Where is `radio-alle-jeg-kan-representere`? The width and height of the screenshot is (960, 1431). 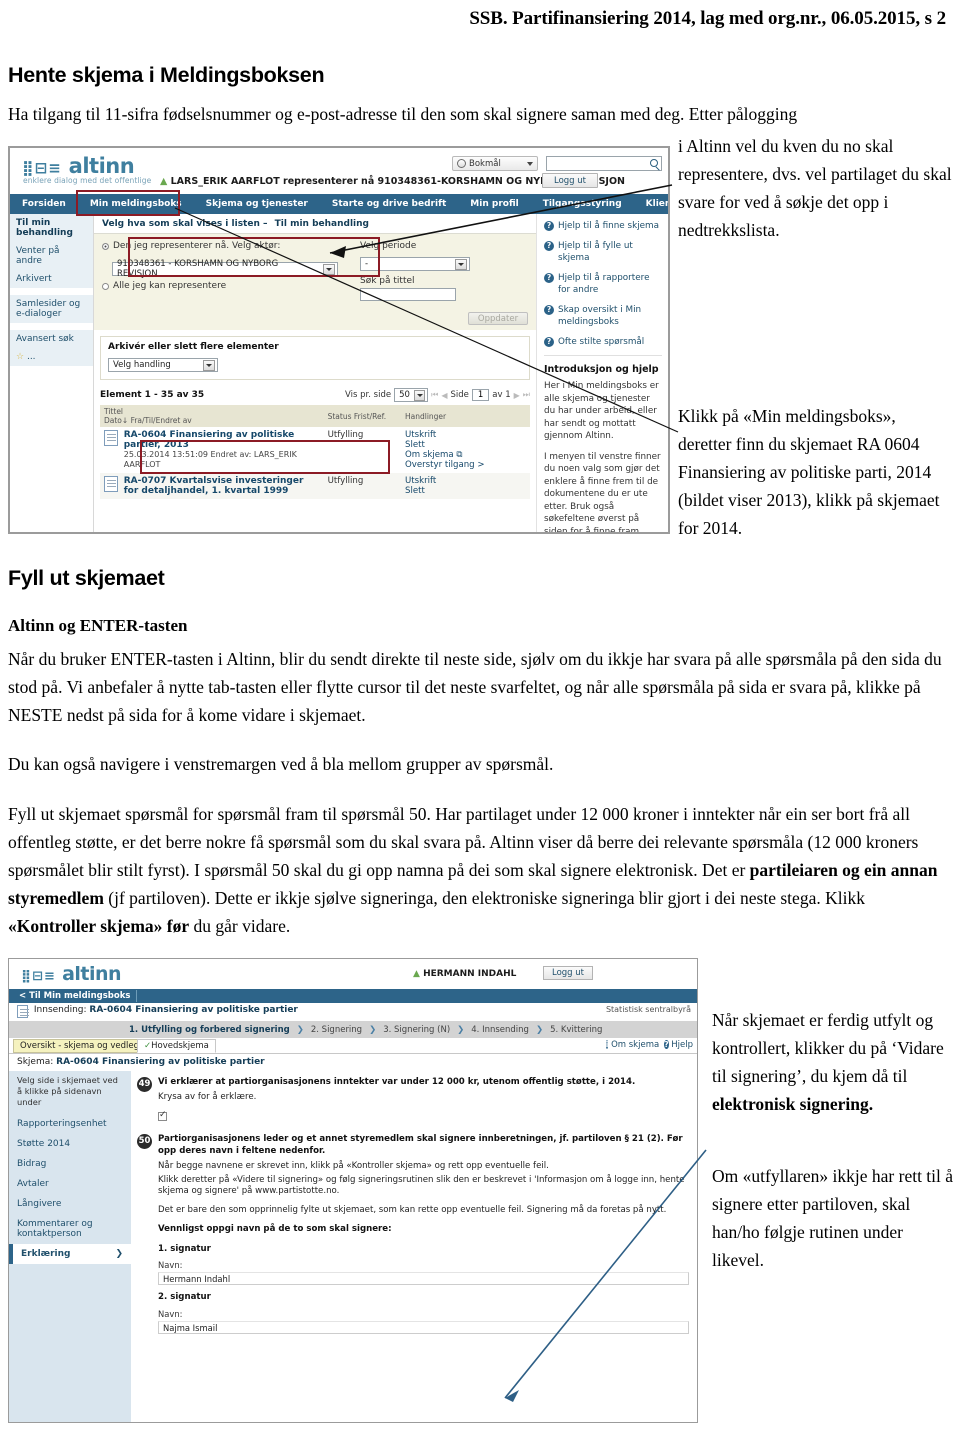 radio-alle-jeg-kan-representere is located at coordinates (105, 286).